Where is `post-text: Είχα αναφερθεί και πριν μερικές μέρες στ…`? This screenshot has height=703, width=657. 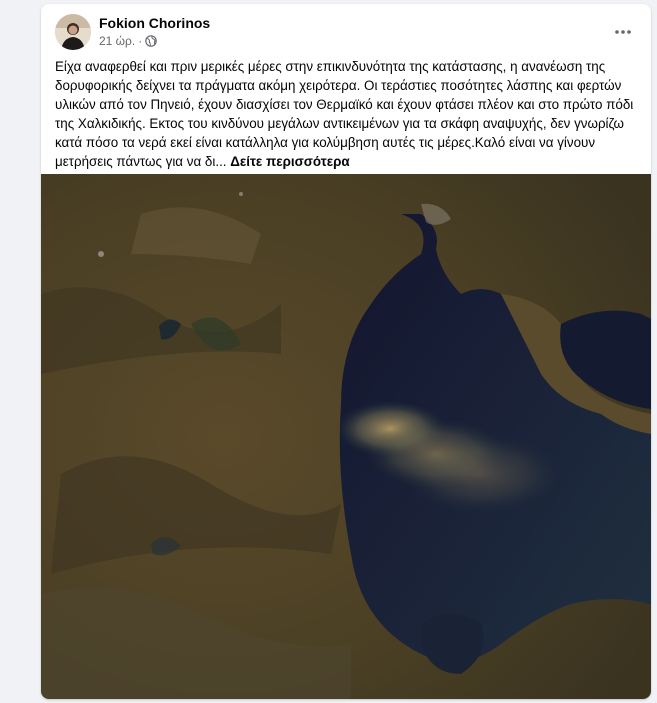 post-text: Είχα αναφερθεί και πριν μερικές μέρες στ… is located at coordinates (349, 114).